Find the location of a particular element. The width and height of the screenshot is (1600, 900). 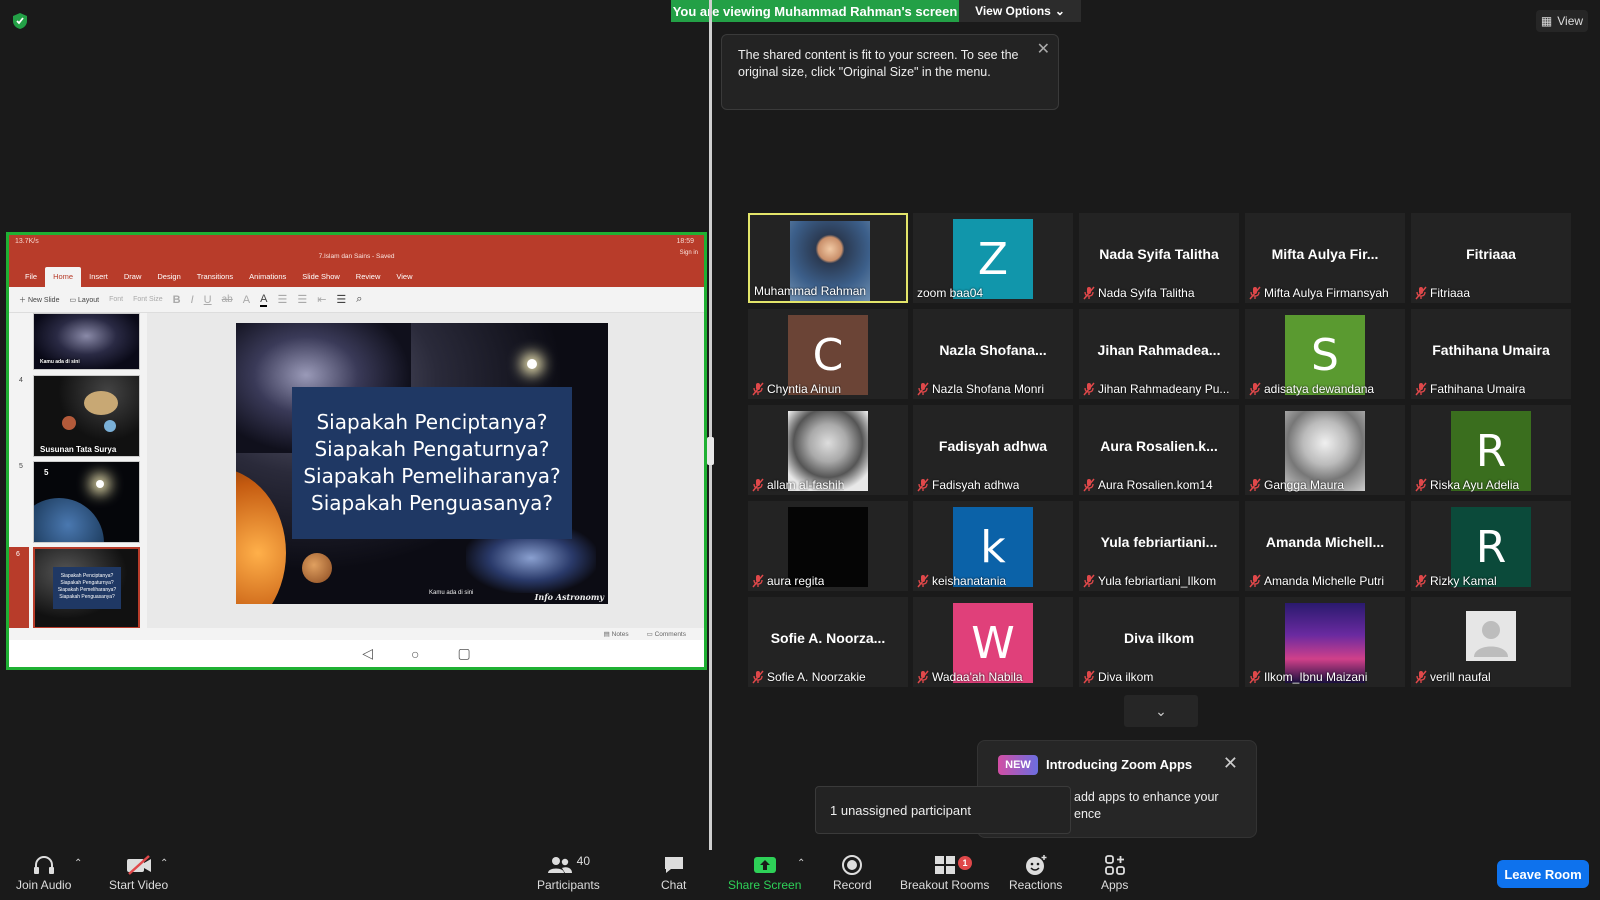

apps-label: Apps is located at coordinates (1115, 885).